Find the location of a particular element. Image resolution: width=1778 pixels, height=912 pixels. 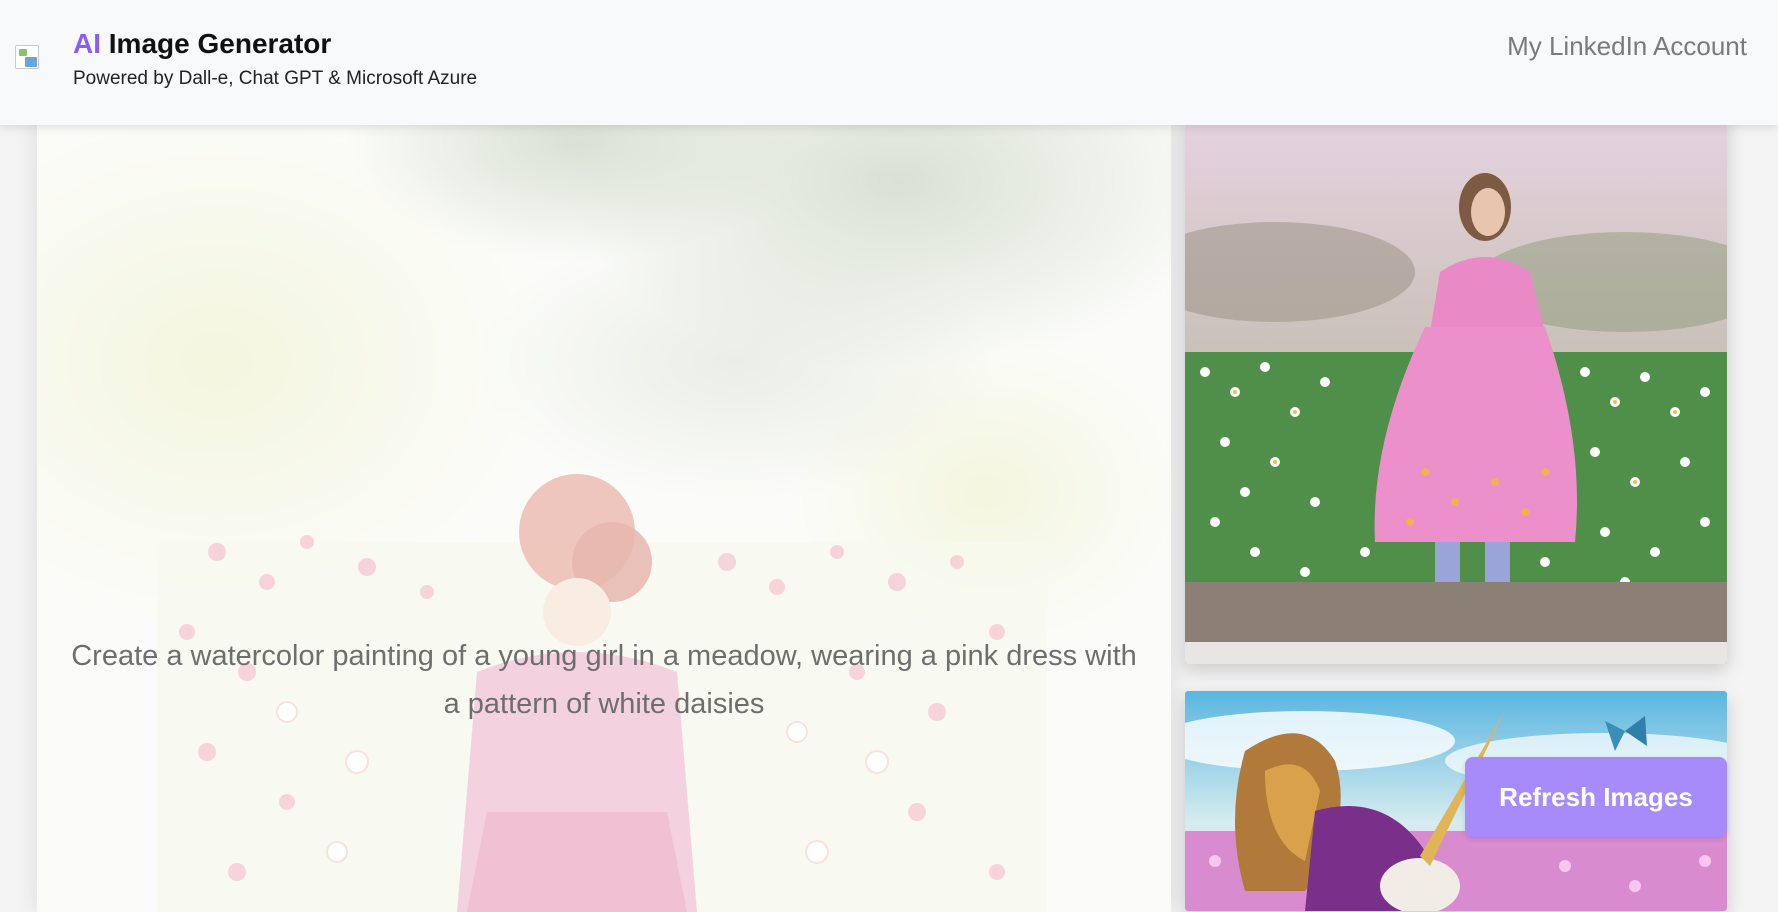

title-accent: AI is located at coordinates (87, 43).